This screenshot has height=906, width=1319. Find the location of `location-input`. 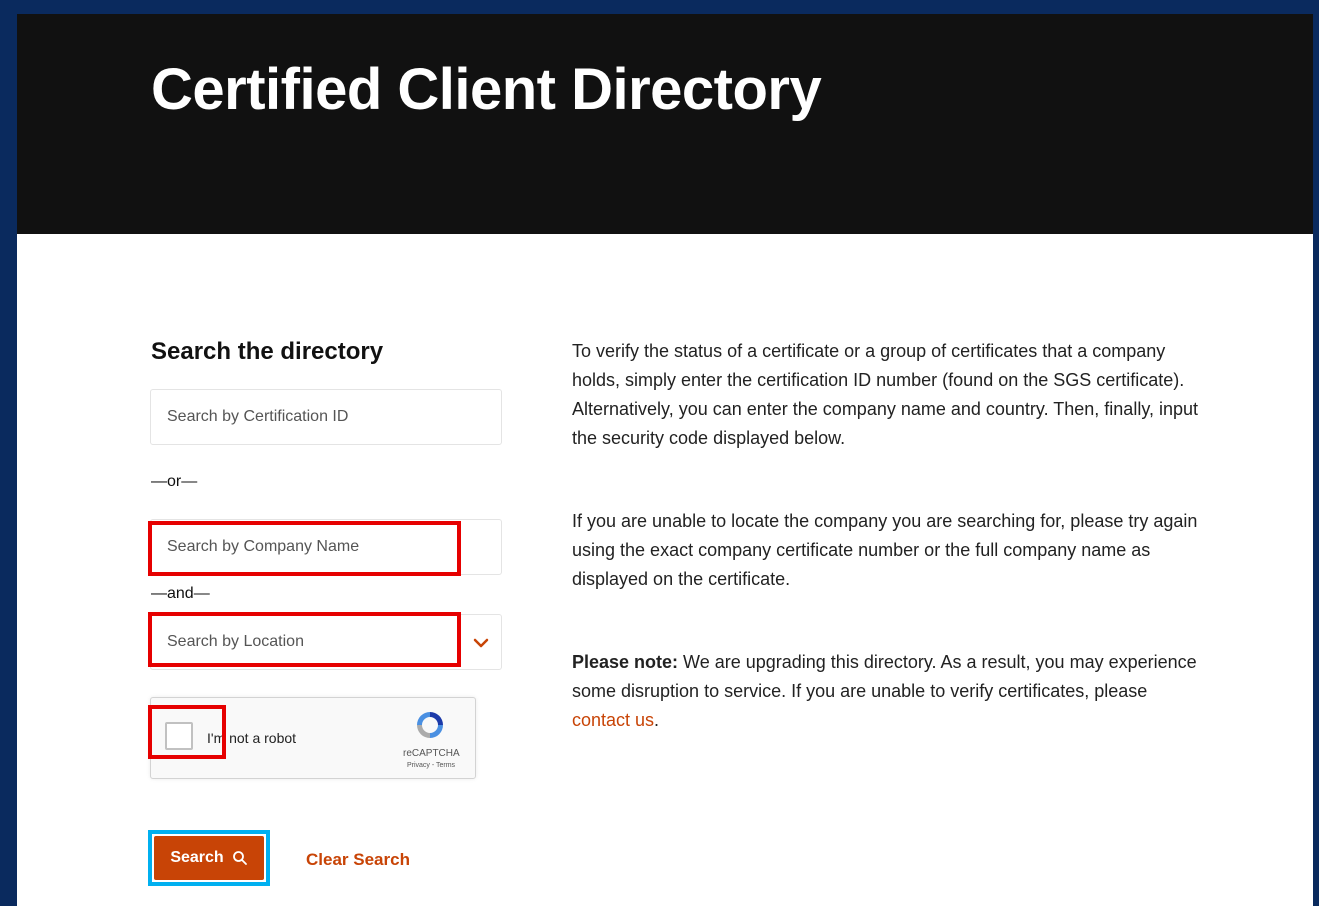

location-input is located at coordinates (326, 642).